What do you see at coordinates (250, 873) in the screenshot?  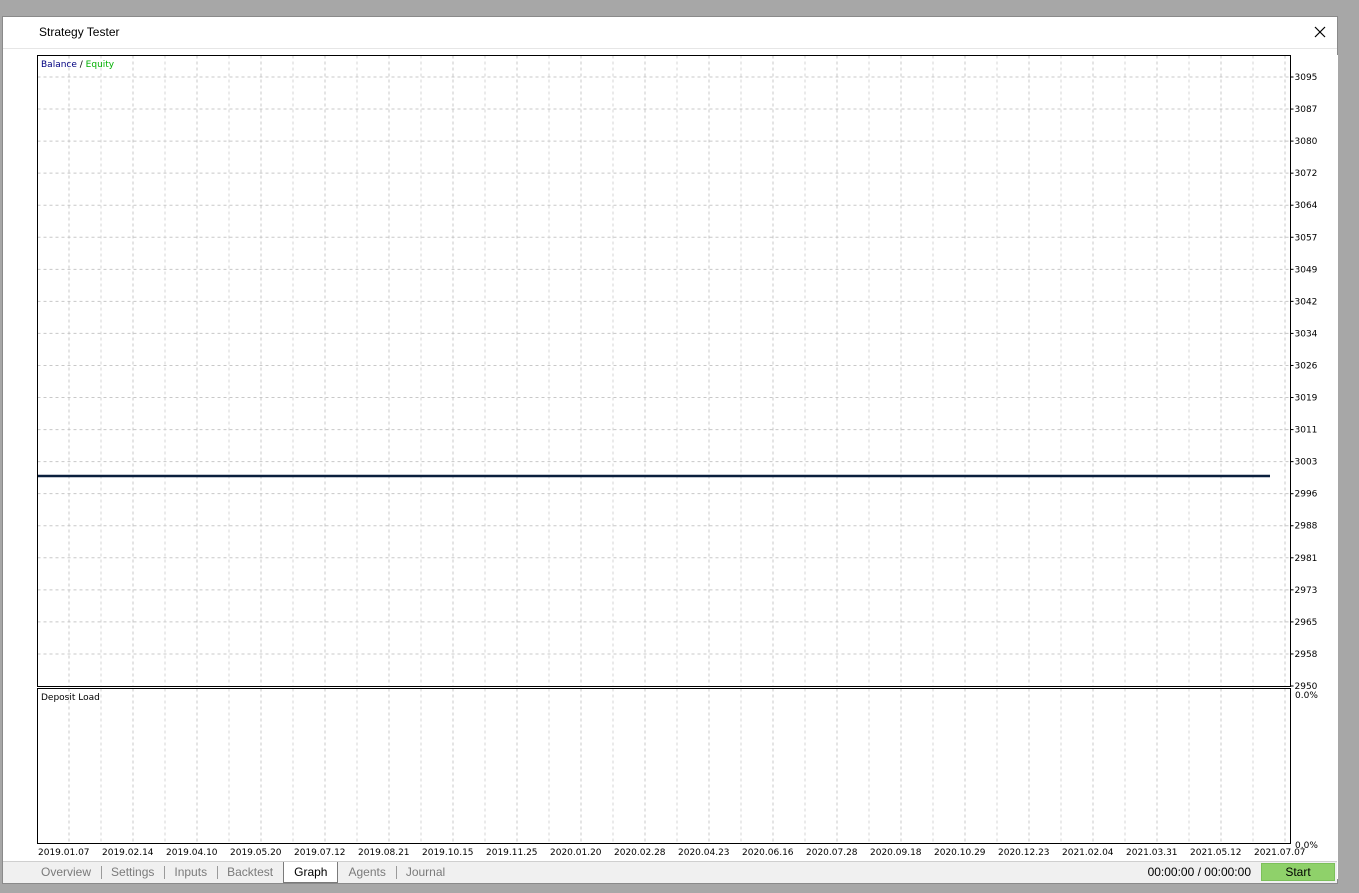 I see `tab-backtest: Backtest` at bounding box center [250, 873].